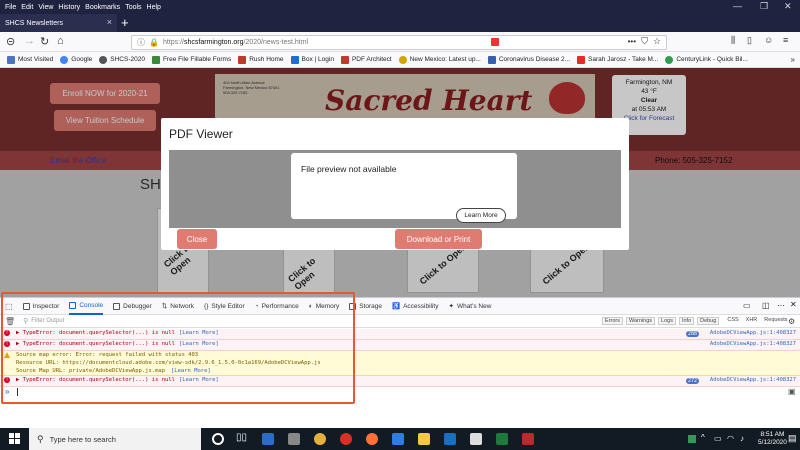 Image resolution: width=800 pixels, height=450 pixels. What do you see at coordinates (737, 6) in the screenshot?
I see `minimize-icon: —` at bounding box center [737, 6].